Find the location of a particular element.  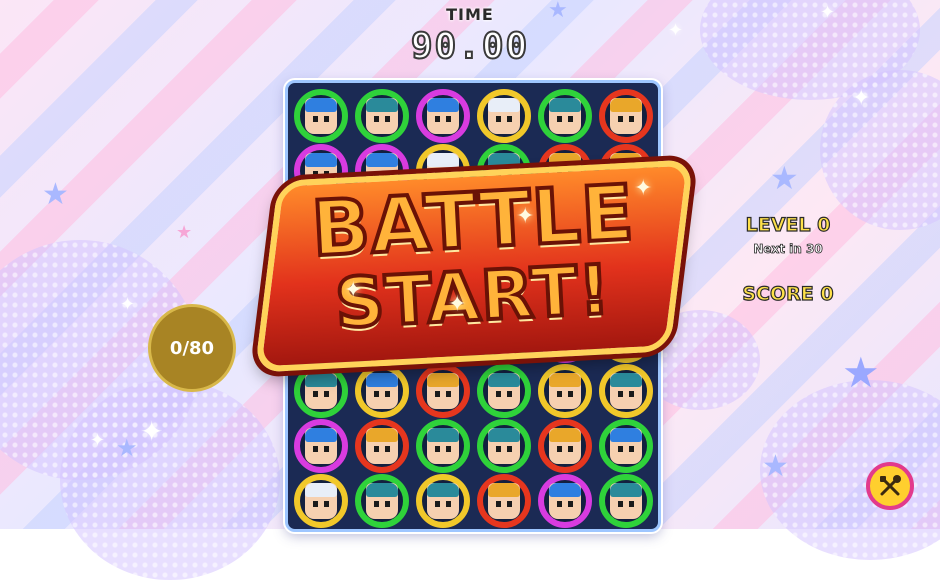

score-label: SCORE 0 is located at coordinates (788, 293).